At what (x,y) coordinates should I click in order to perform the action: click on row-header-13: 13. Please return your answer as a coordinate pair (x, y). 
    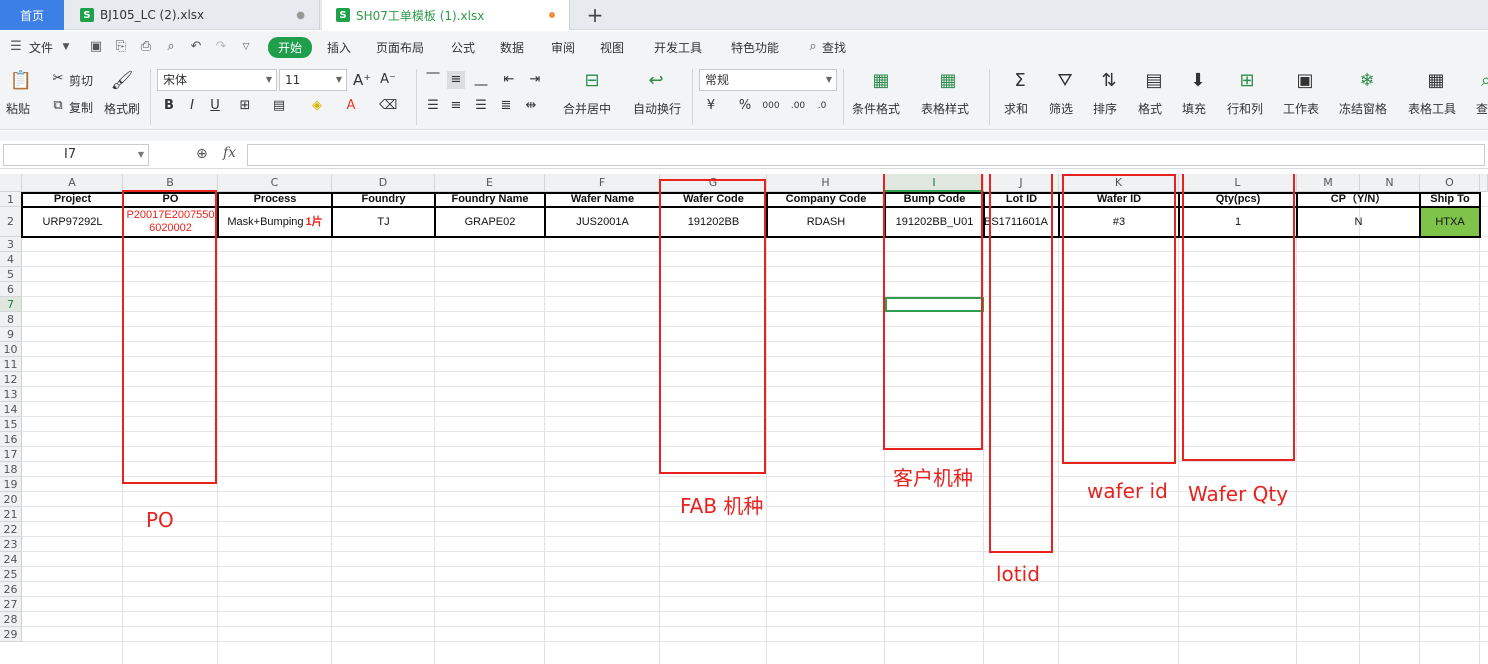
    Looking at the image, I should click on (11, 394).